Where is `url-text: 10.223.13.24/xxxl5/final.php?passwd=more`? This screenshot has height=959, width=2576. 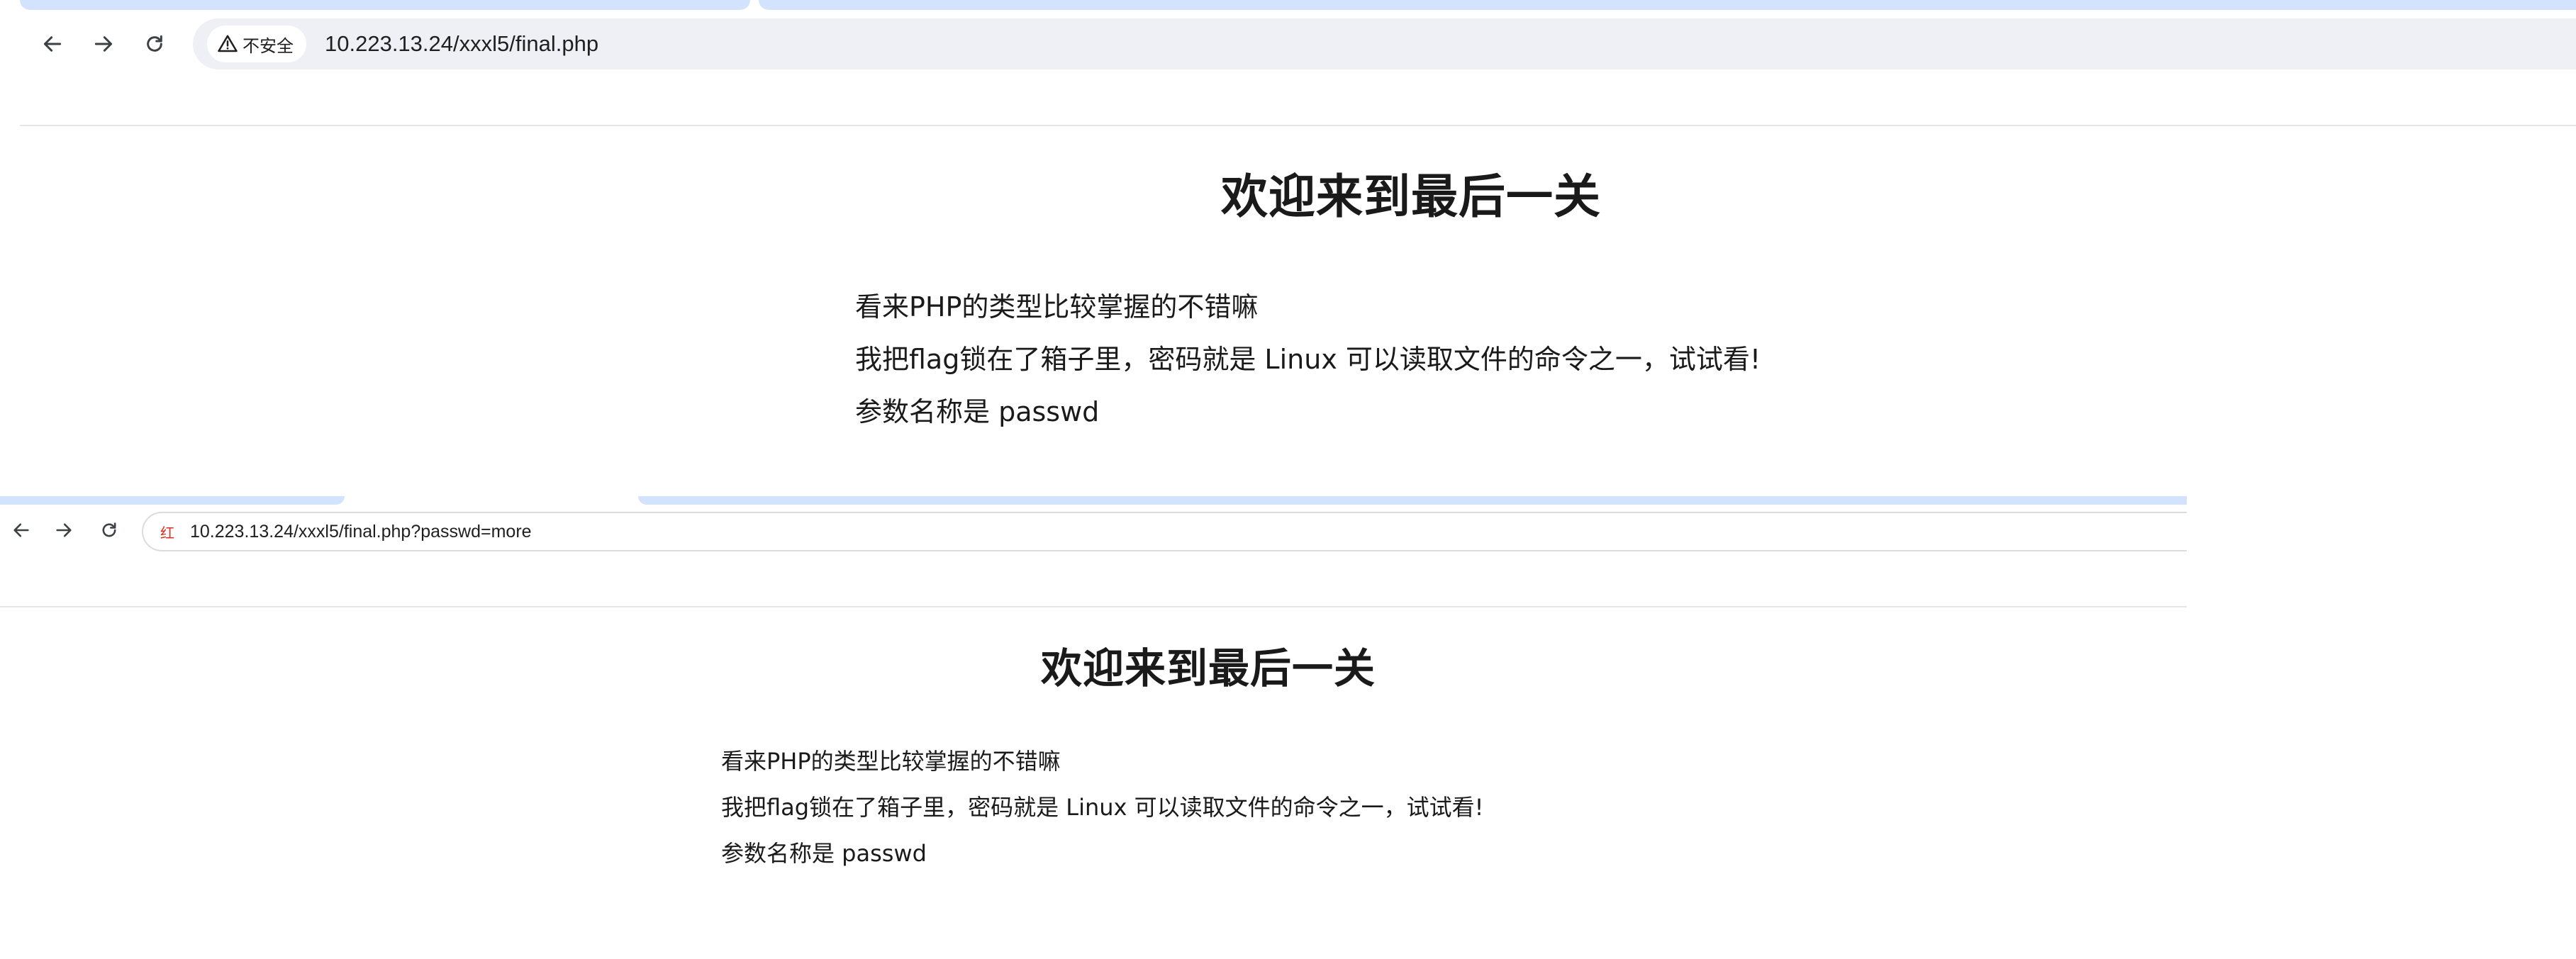 url-text: 10.223.13.24/xxxl5/final.php?passwd=more is located at coordinates (361, 532).